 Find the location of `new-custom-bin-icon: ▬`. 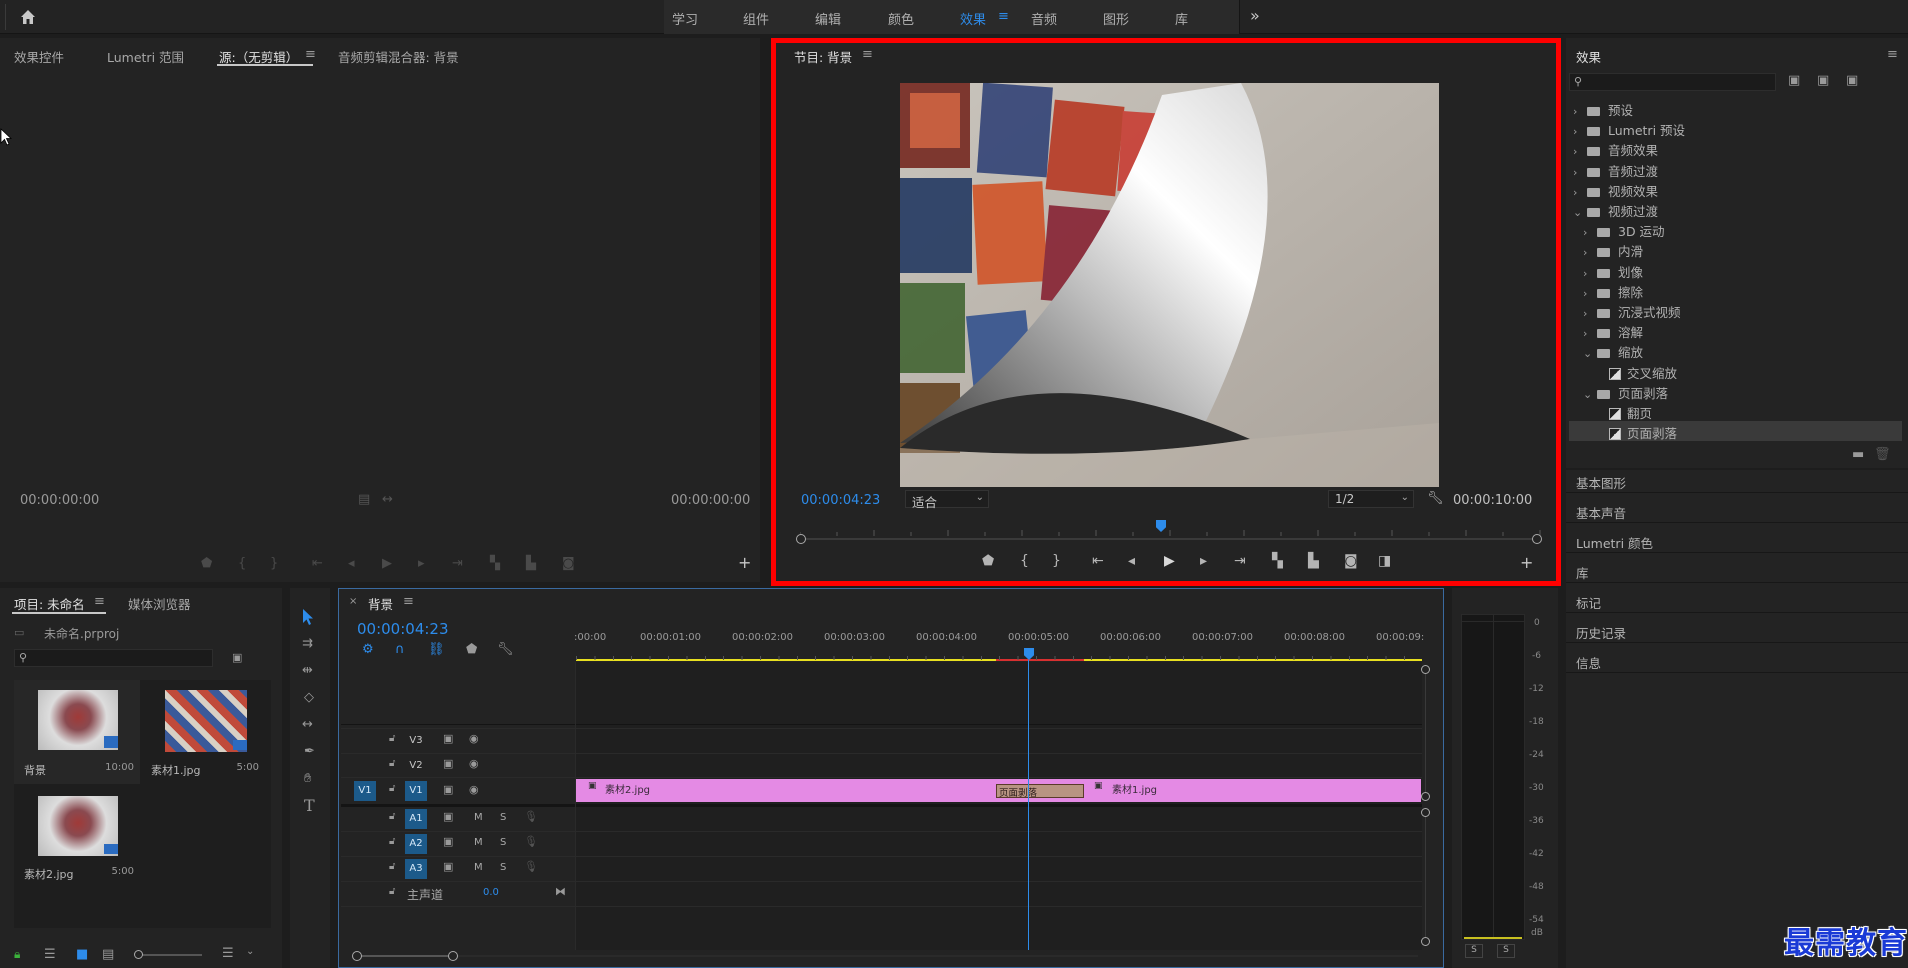

new-custom-bin-icon: ▬ is located at coordinates (1858, 454).